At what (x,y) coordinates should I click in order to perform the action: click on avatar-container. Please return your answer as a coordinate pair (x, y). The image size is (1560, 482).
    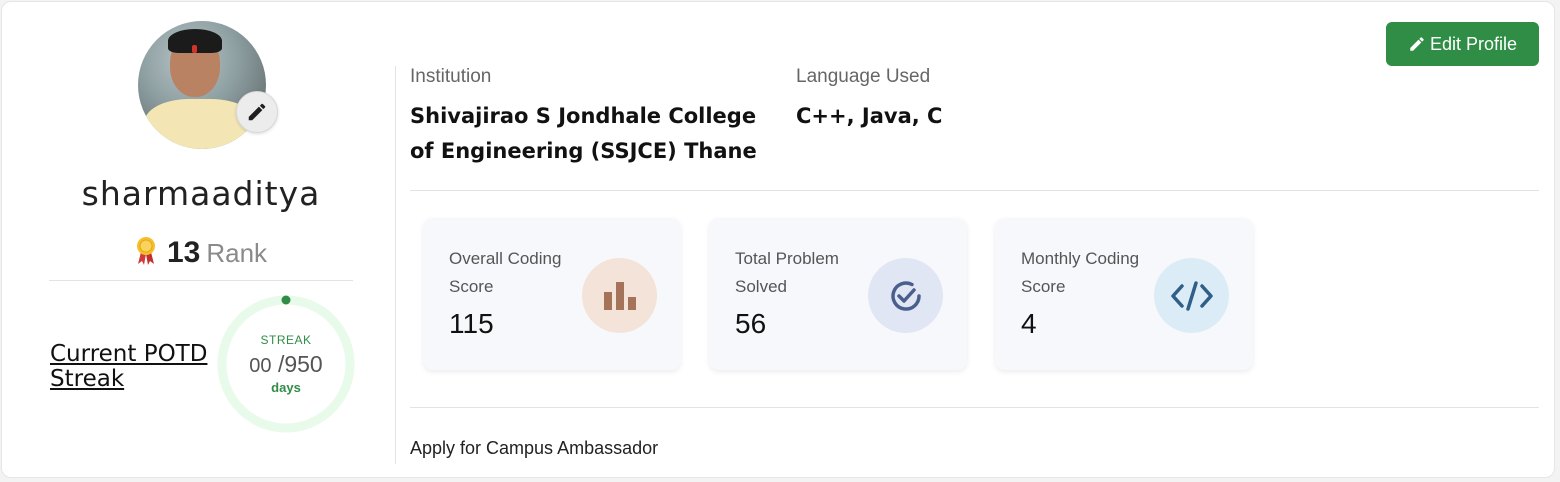
    Looking at the image, I should click on (208, 85).